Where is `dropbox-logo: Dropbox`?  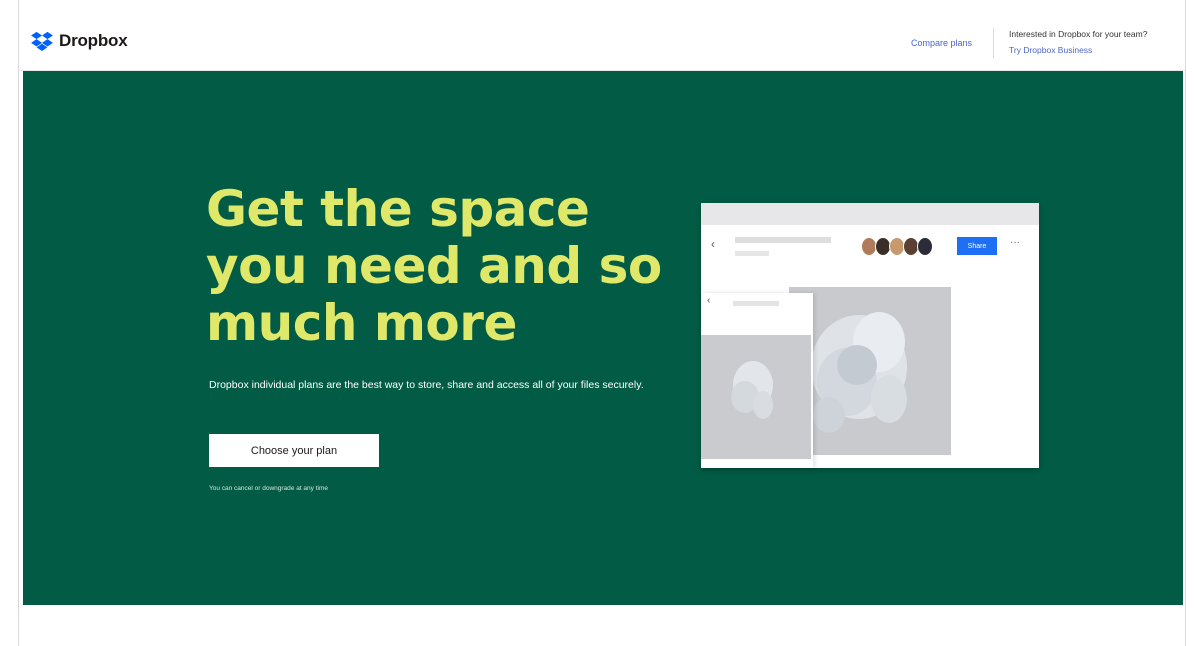 dropbox-logo: Dropbox is located at coordinates (79, 41).